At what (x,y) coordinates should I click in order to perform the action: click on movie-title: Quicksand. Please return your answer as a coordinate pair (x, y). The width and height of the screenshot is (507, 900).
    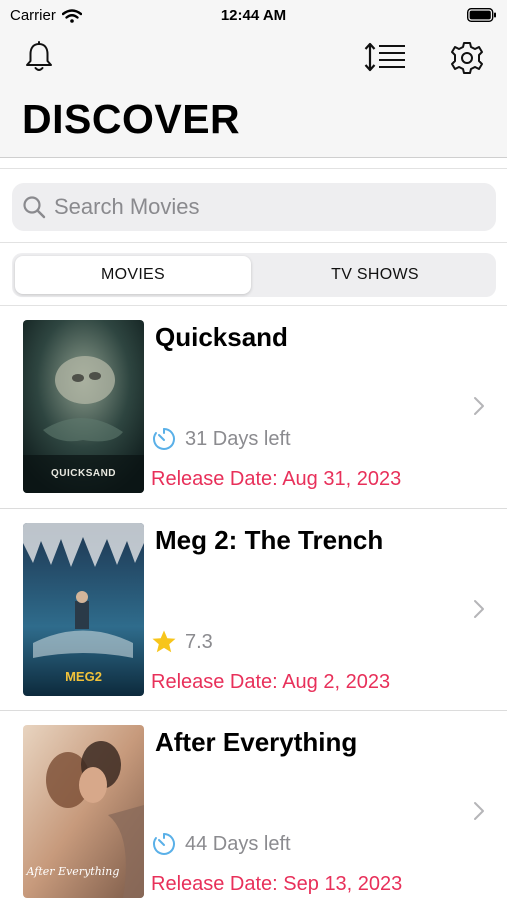
    Looking at the image, I should click on (221, 337).